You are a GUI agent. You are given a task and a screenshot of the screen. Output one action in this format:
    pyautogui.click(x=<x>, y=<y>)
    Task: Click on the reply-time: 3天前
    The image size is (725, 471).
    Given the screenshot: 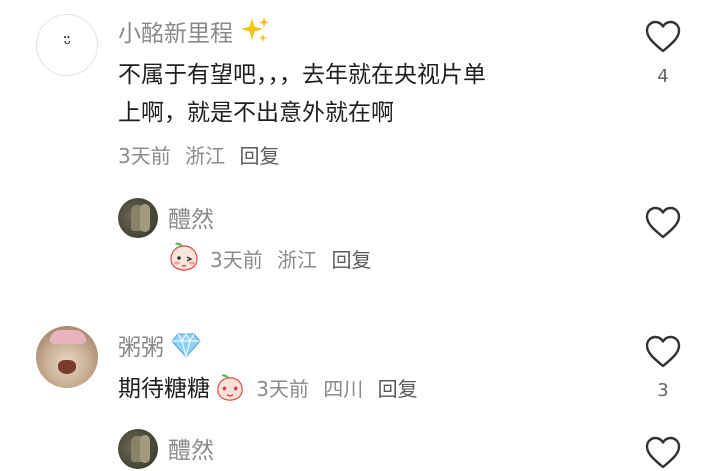 What is the action you would take?
    pyautogui.click(x=236, y=260)
    